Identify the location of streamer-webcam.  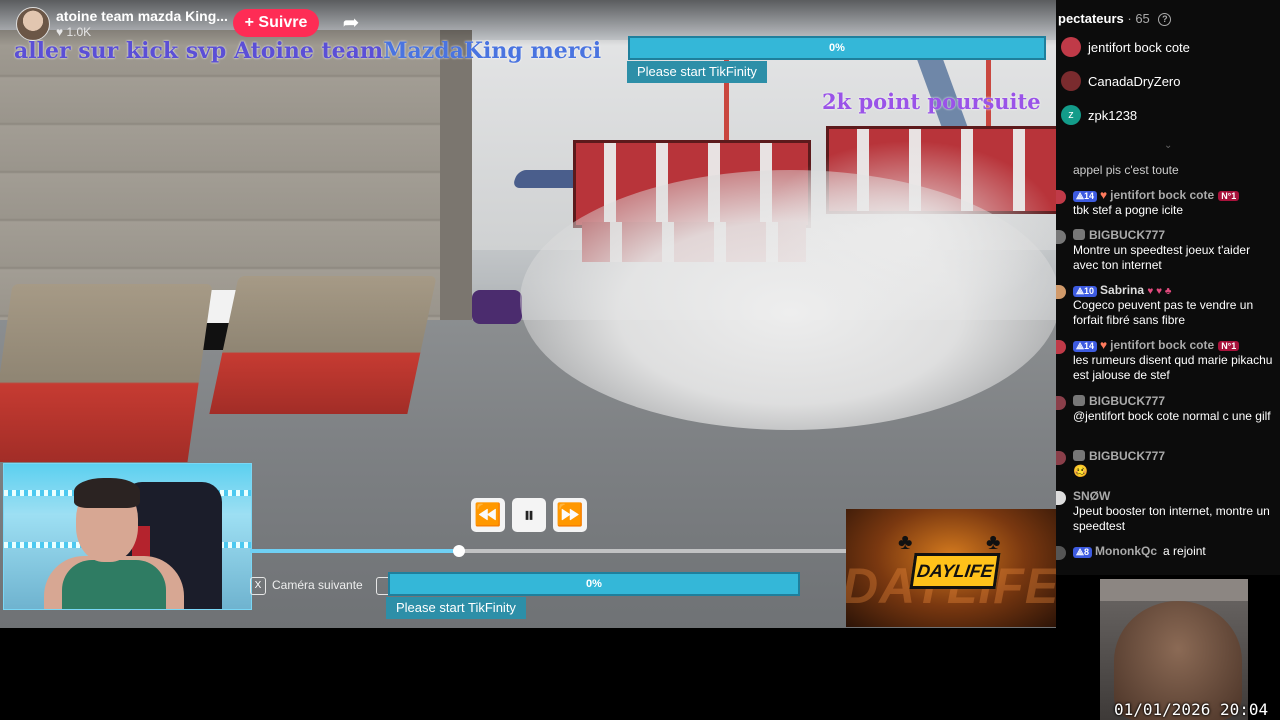
(127, 536).